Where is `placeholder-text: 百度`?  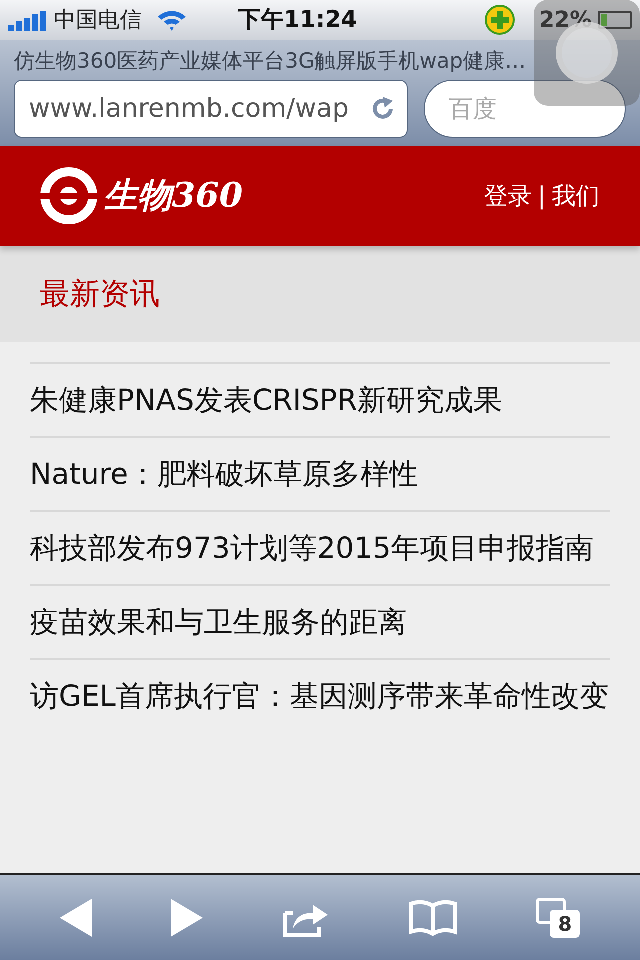
placeholder-text: 百度 is located at coordinates (473, 109).